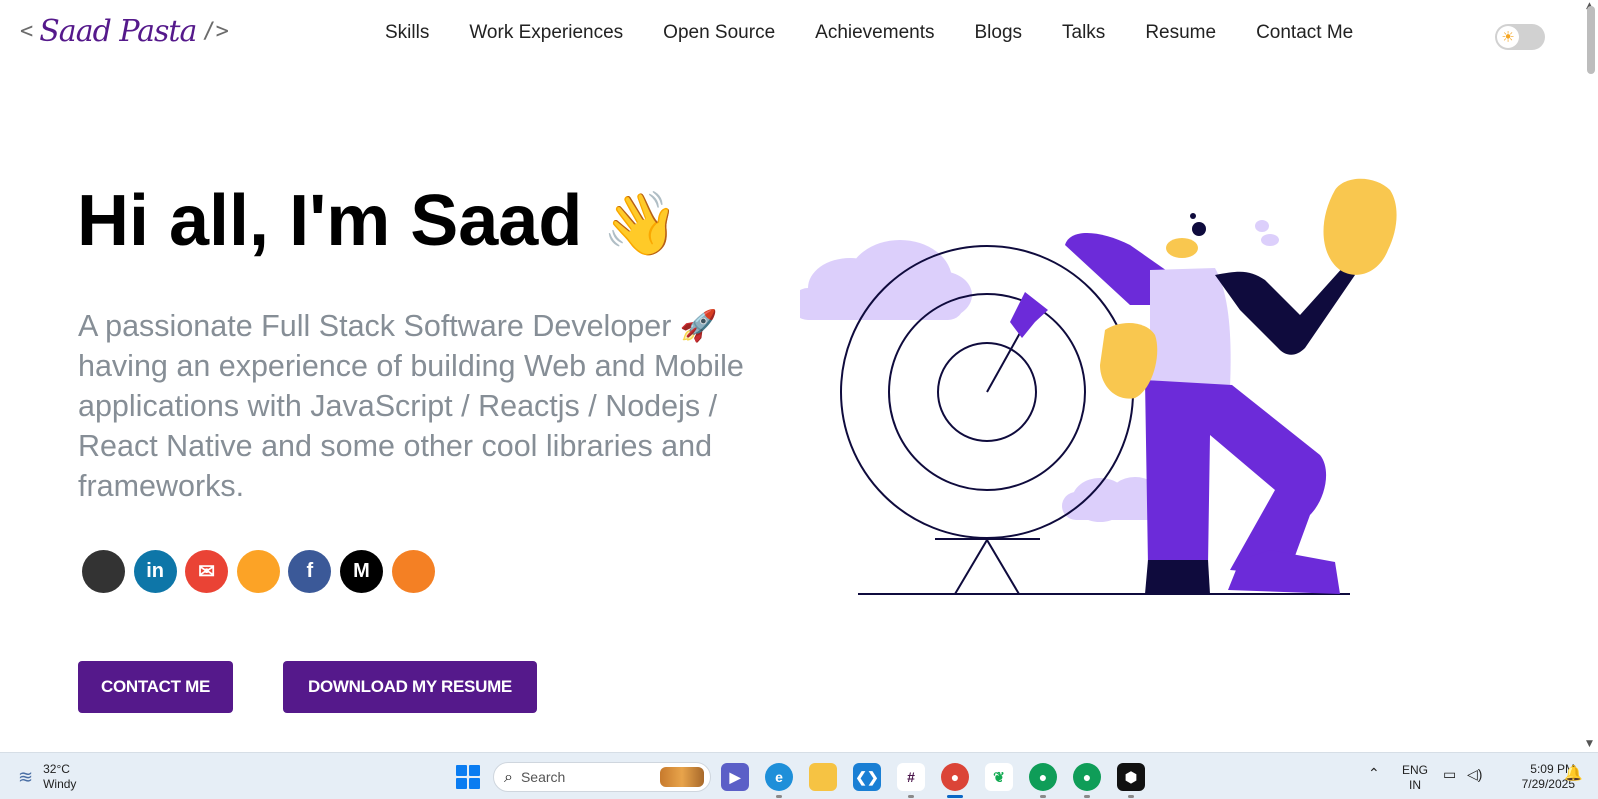 This screenshot has width=1598, height=799. Describe the element at coordinates (1590, 376) in the screenshot. I see `page-scrollbar: ▲ ▼` at that location.